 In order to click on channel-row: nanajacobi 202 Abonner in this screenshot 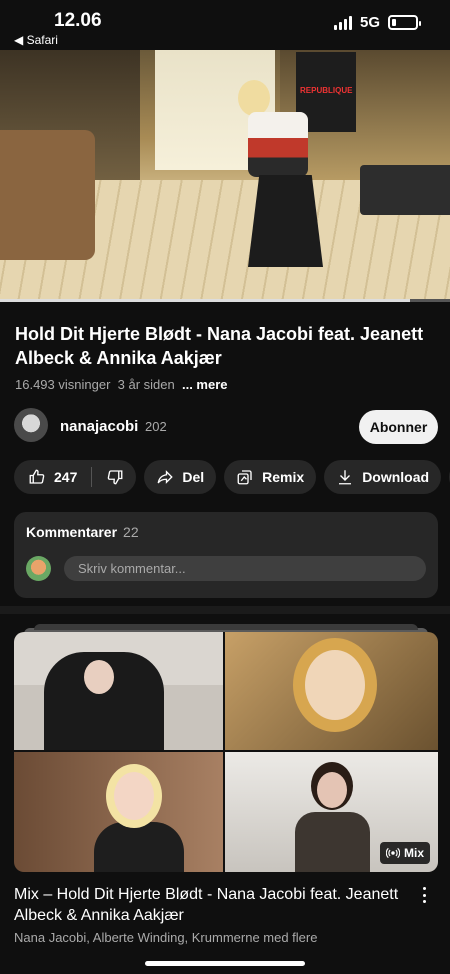, I will do `click(226, 427)`.